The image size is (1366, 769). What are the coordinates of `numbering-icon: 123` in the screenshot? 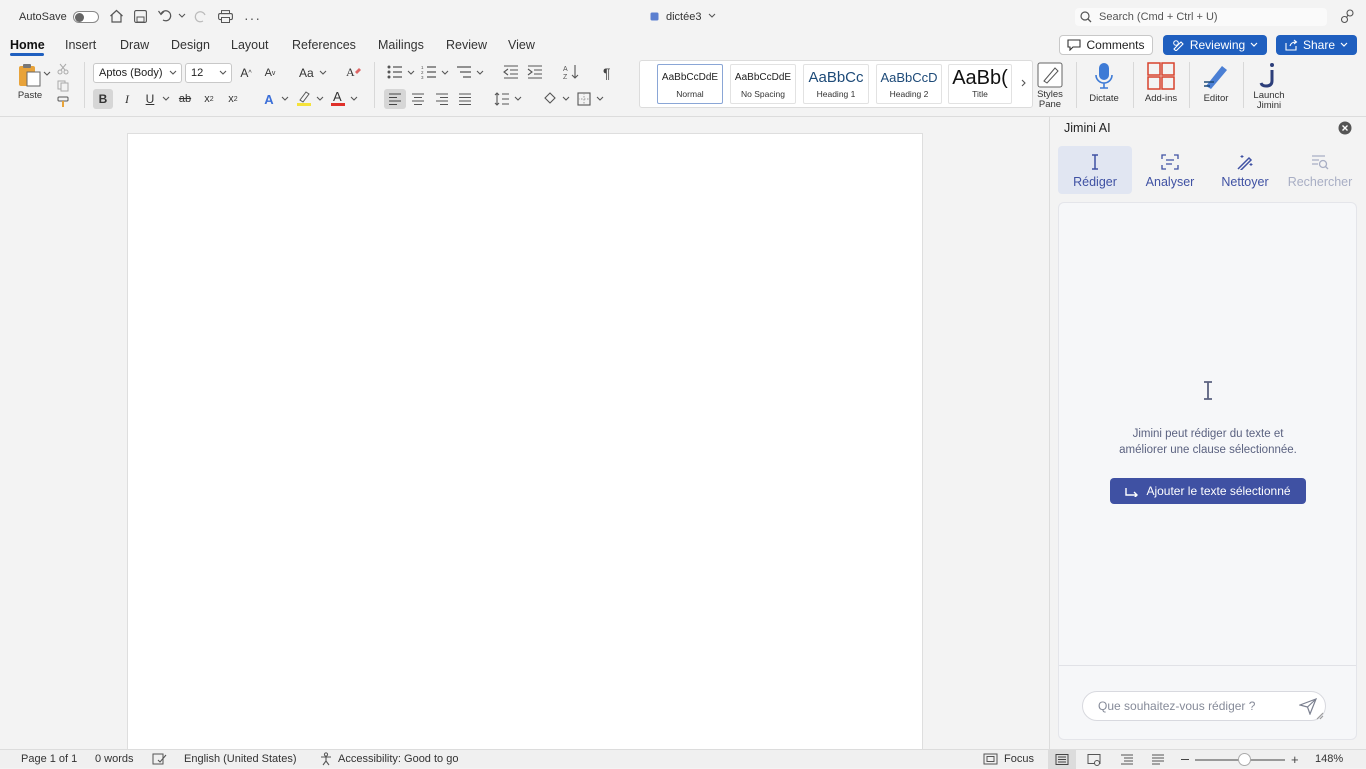 It's located at (429, 72).